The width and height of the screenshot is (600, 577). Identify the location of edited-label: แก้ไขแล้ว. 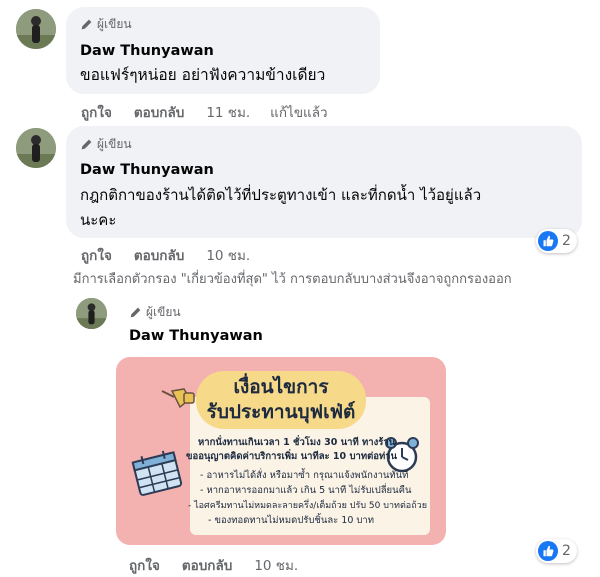
(298, 112).